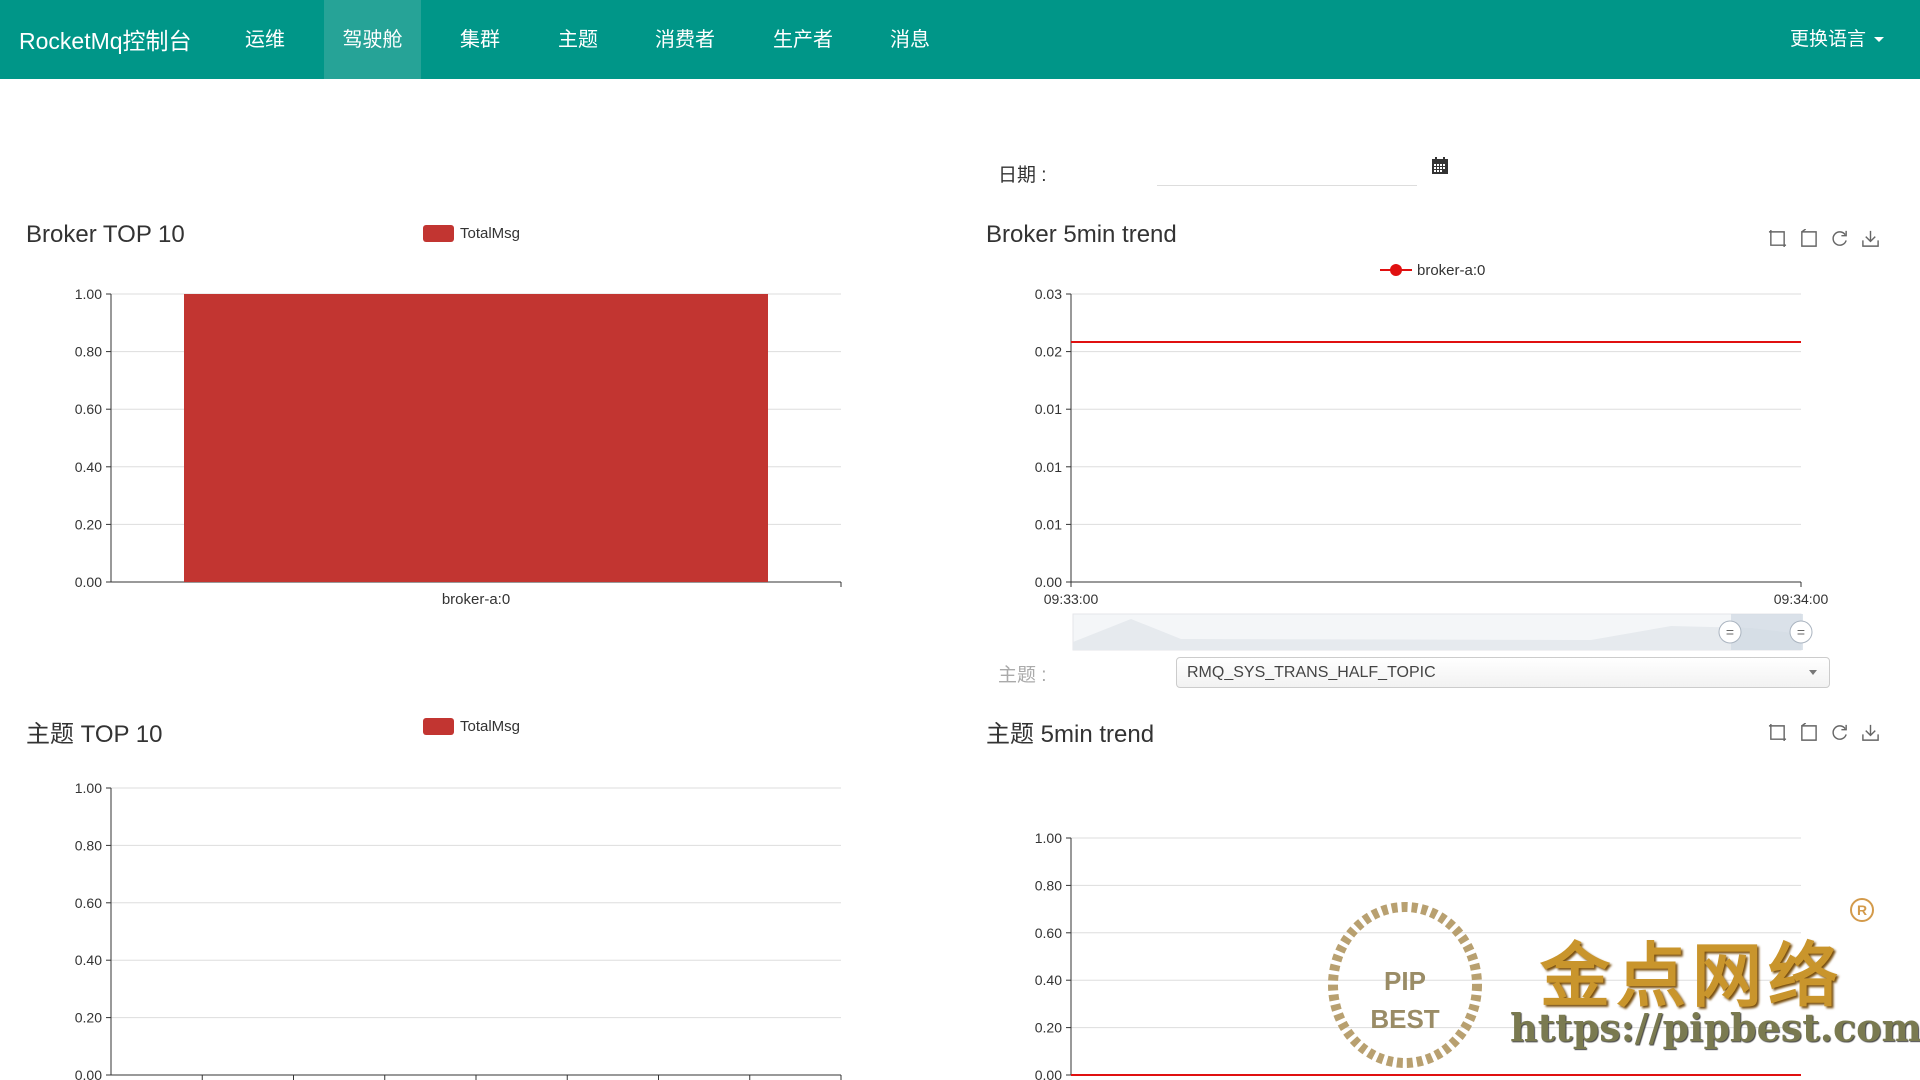 Image resolution: width=1920 pixels, height=1080 pixels. I want to click on broker-top10-chart: 0.00 0.20 0.40 0.60 0.80 1.00 broker-a:0, so click(430, 450).